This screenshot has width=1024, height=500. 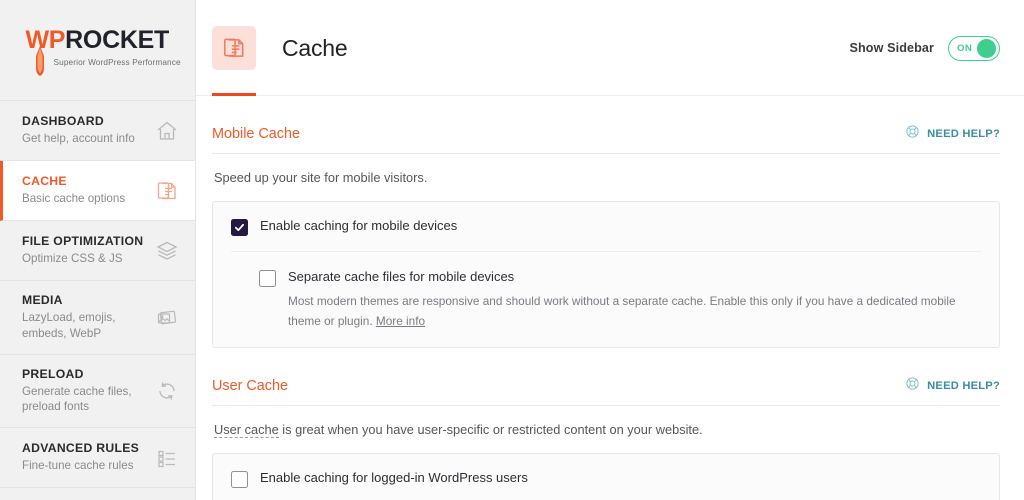 What do you see at coordinates (234, 94) in the screenshot?
I see `active-tab-underline` at bounding box center [234, 94].